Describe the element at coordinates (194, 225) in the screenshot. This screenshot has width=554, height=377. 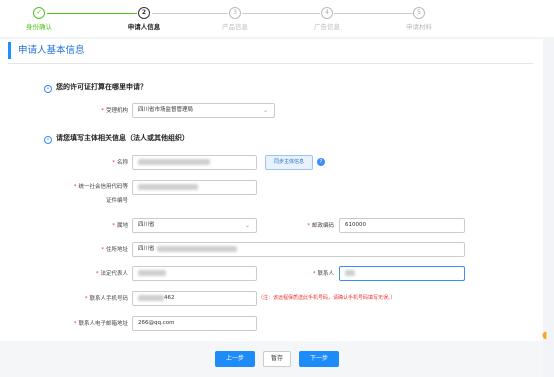
I see `region-select: 四川省 ⌄` at that location.